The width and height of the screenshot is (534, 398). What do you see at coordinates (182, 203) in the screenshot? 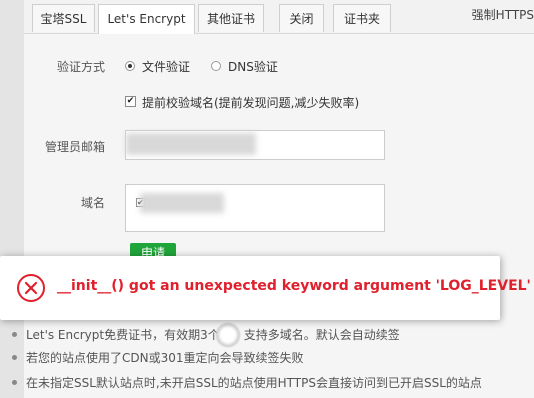
I see `redacted-domain` at bounding box center [182, 203].